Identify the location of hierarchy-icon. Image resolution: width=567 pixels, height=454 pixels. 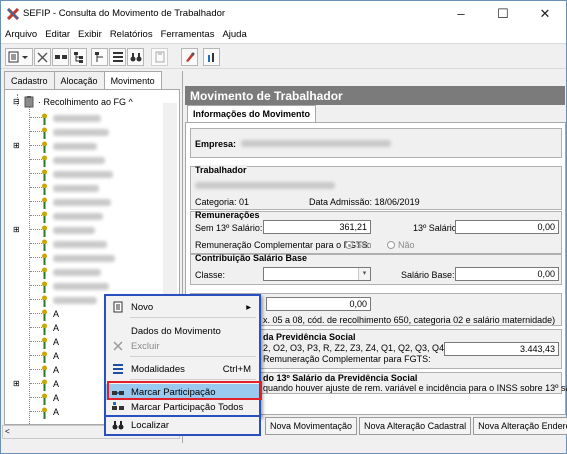
(99, 57).